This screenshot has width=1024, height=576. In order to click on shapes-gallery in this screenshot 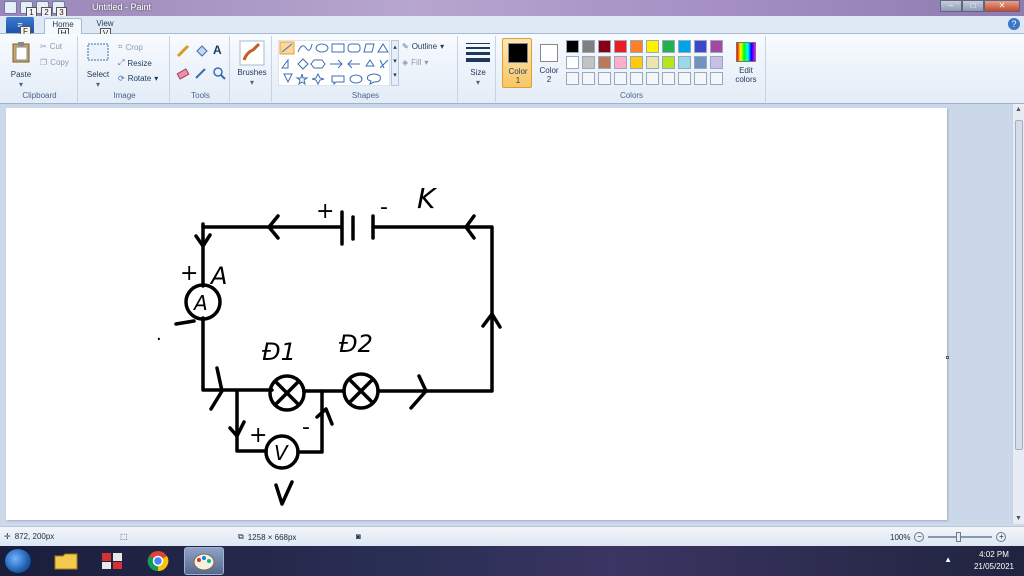, I will do `click(334, 63)`.